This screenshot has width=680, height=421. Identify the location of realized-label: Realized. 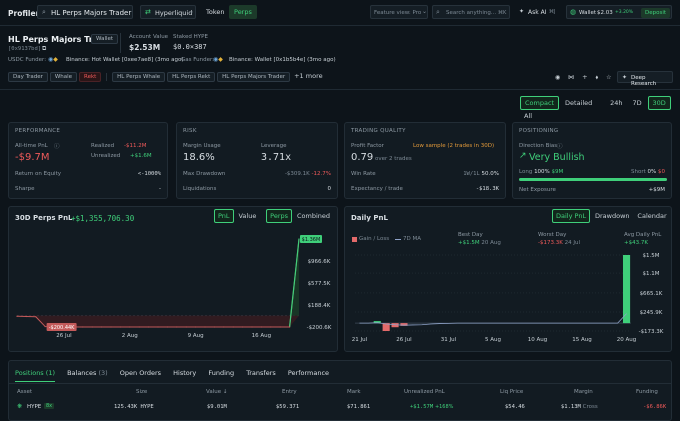
(103, 146).